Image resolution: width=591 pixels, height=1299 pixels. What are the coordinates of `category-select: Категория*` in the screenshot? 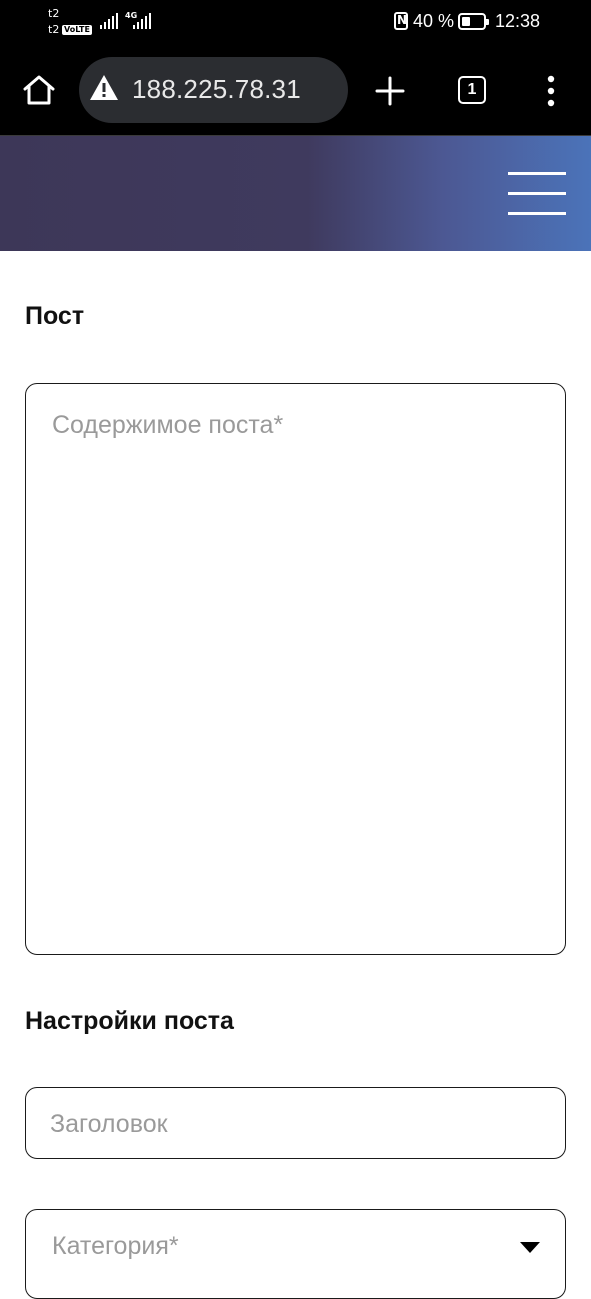 It's located at (295, 1254).